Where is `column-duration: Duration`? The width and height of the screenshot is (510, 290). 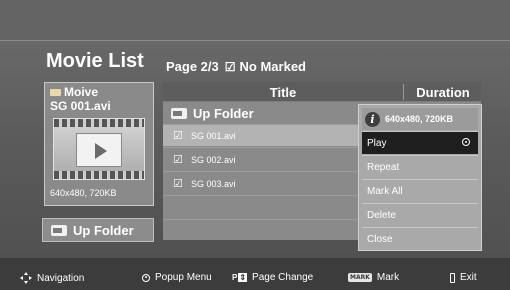
column-duration: Duration is located at coordinates (443, 92).